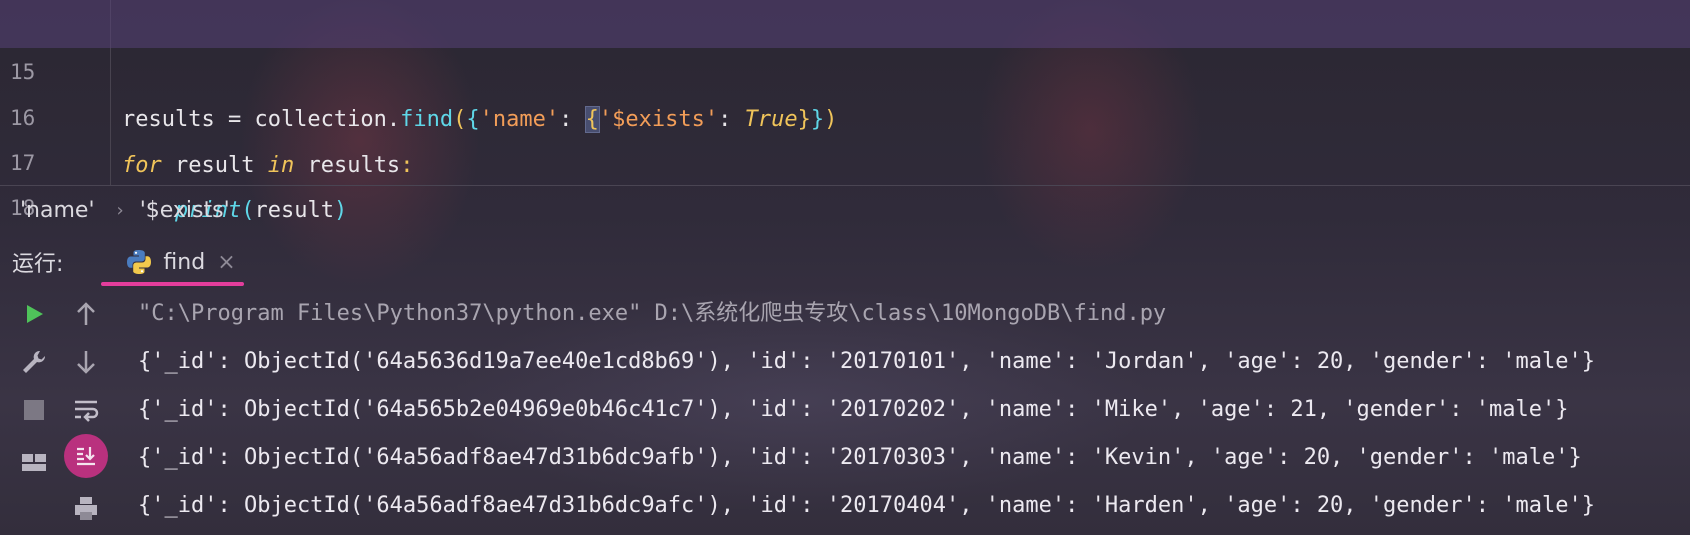 This screenshot has height=535, width=1690. What do you see at coordinates (86, 508) in the screenshot?
I see `print-icon` at bounding box center [86, 508].